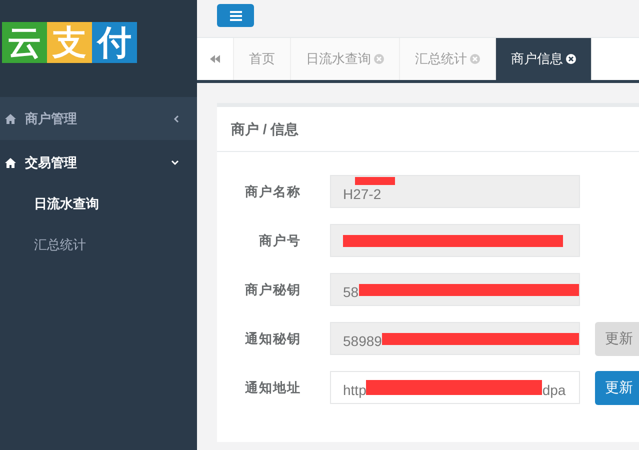 Image resolution: width=639 pixels, height=450 pixels. I want to click on menu-button, so click(235, 15).